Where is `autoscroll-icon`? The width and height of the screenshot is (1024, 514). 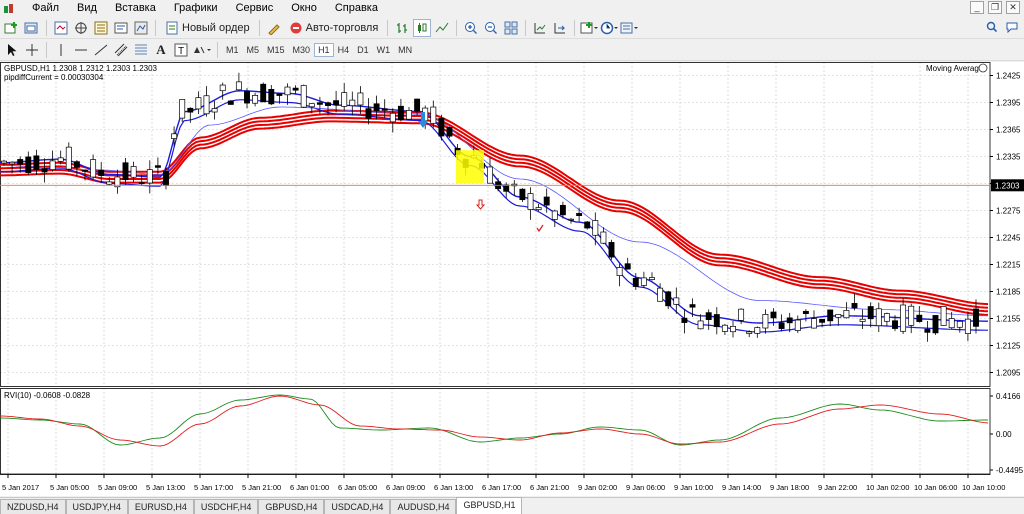 autoscroll-icon is located at coordinates (560, 28).